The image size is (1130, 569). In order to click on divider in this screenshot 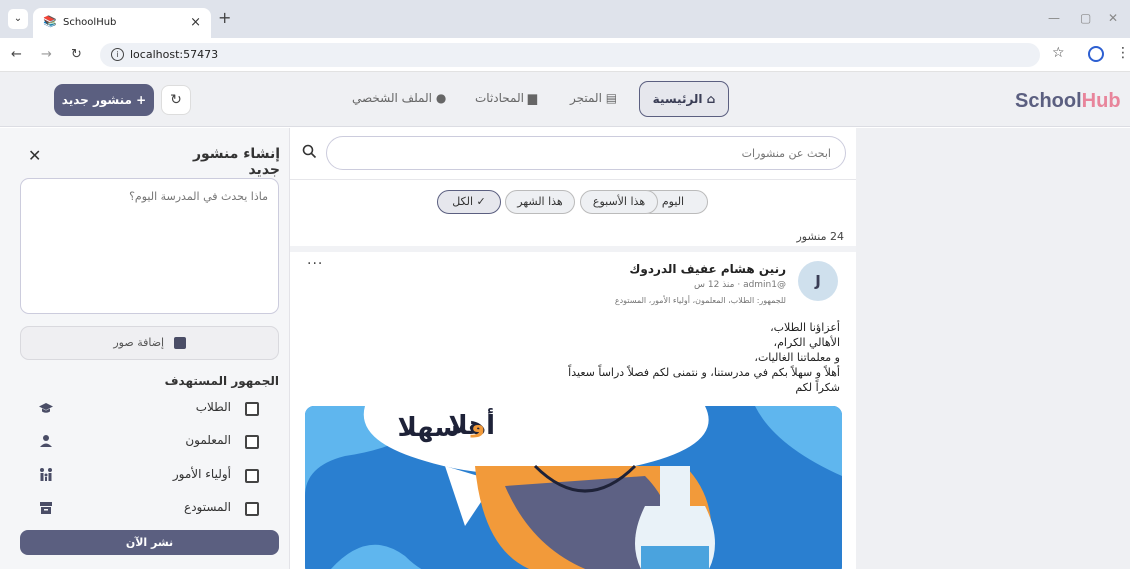, I will do `click(573, 249)`.